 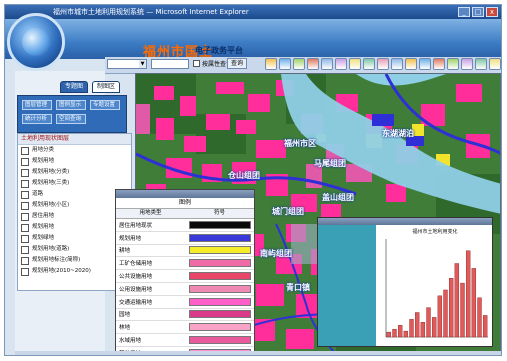 I want to click on legend-row: 园地, so click(x=185, y=315).